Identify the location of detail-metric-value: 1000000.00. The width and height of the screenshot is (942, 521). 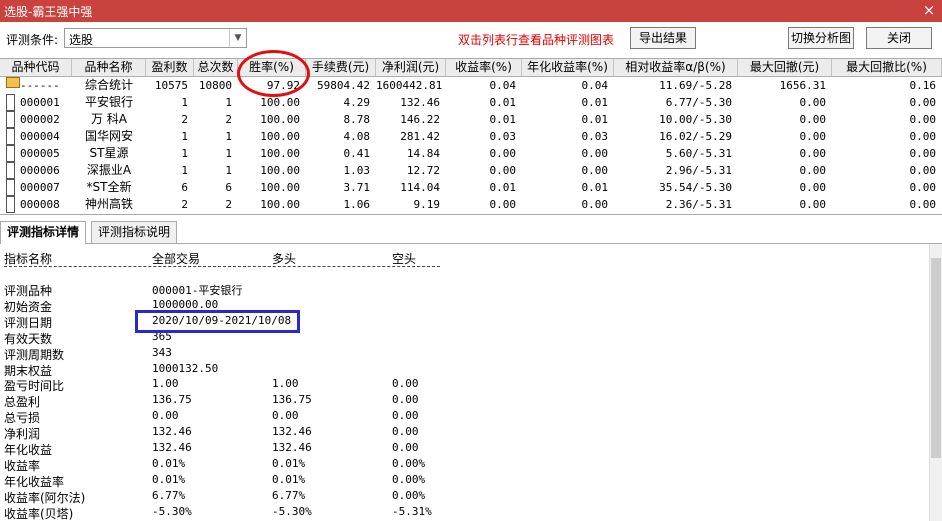
(185, 304).